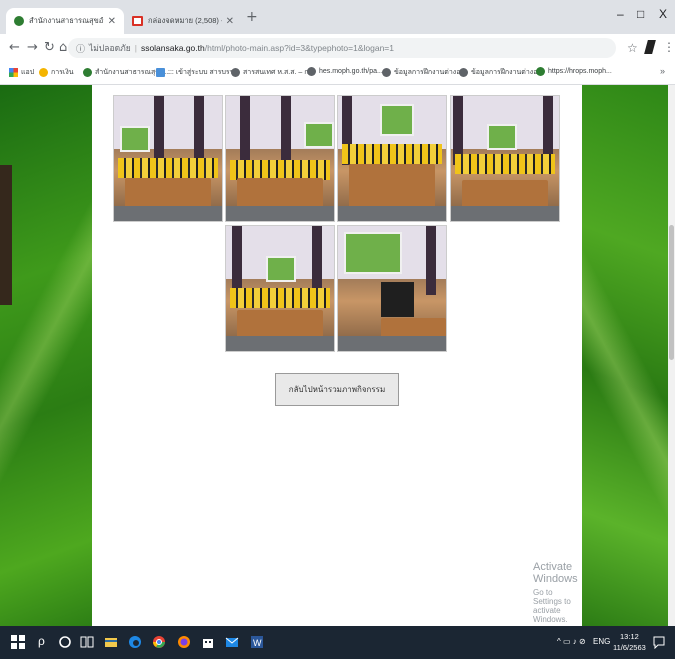 Image resolution: width=675 pixels, height=659 pixels. What do you see at coordinates (640, 14) in the screenshot?
I see `maximize-button: □` at bounding box center [640, 14].